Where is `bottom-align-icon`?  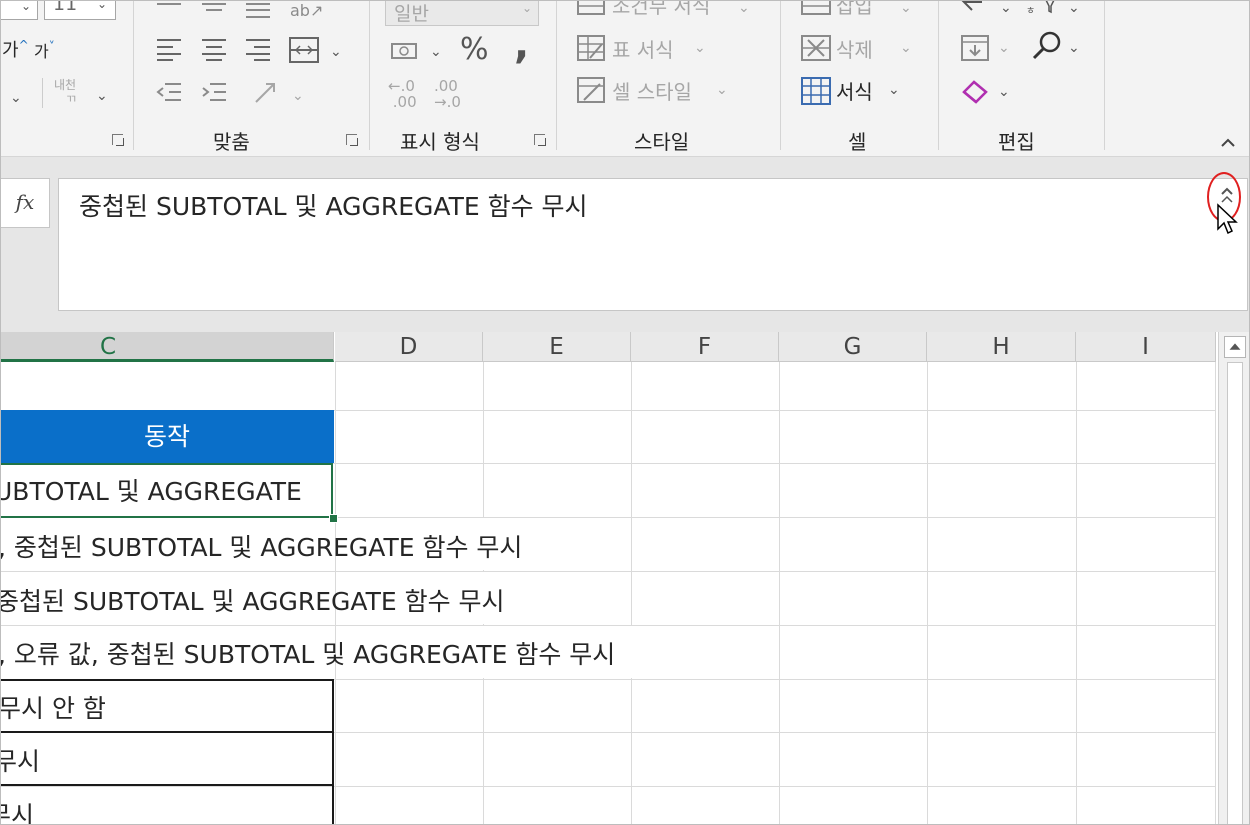
bottom-align-icon is located at coordinates (258, 11).